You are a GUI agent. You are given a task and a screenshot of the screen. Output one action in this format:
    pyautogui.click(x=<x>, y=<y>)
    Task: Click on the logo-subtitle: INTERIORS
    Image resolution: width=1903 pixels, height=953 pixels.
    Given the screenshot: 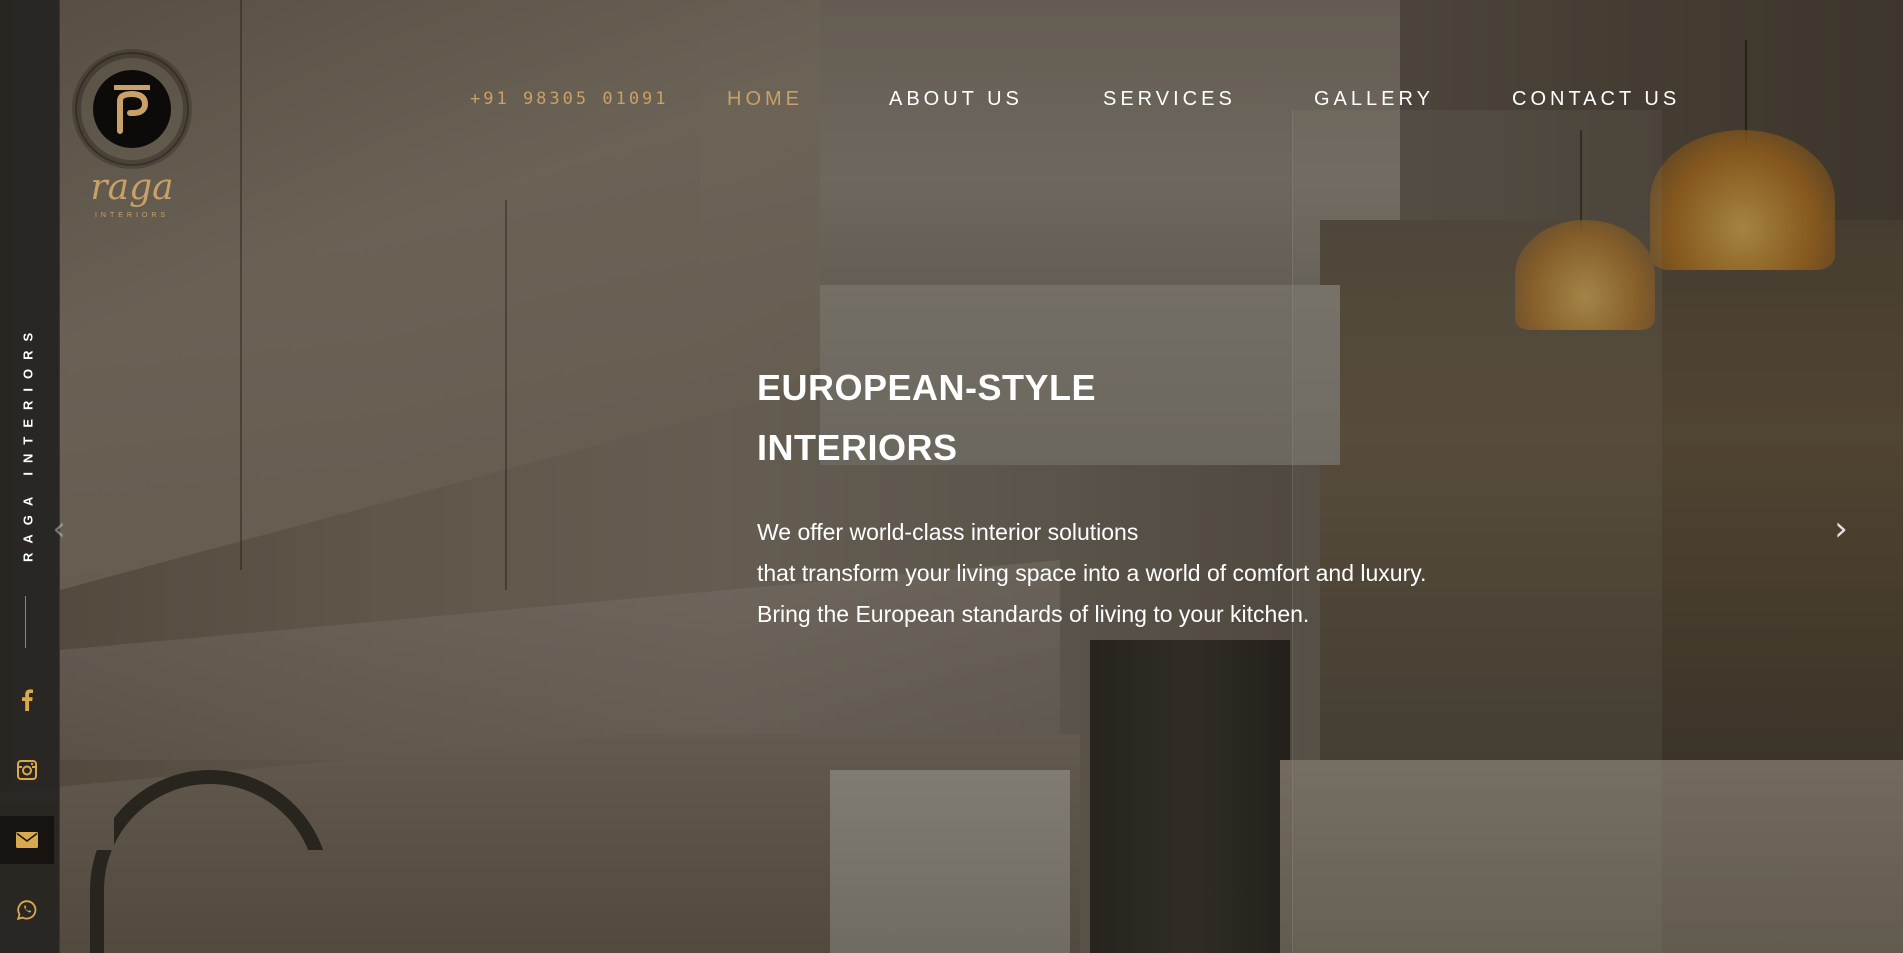 What is the action you would take?
    pyautogui.click(x=132, y=215)
    